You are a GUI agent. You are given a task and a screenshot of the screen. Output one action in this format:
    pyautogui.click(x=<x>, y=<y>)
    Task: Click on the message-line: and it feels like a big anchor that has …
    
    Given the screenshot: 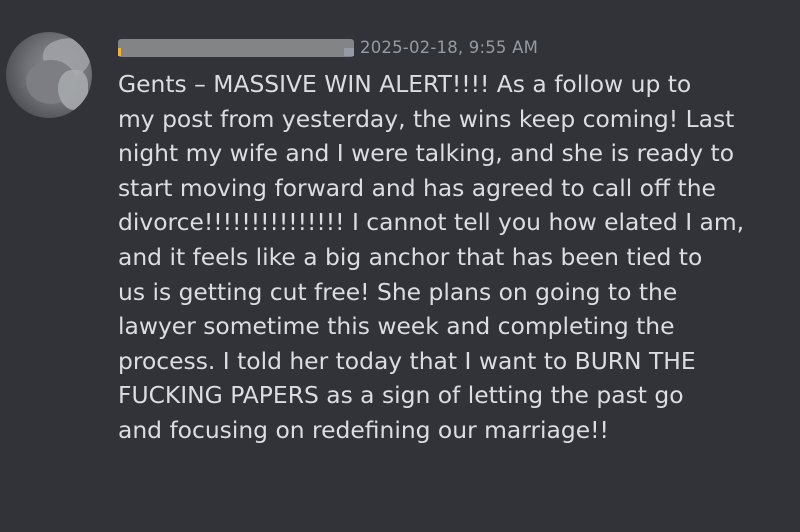 What is the action you would take?
    pyautogui.click(x=410, y=256)
    